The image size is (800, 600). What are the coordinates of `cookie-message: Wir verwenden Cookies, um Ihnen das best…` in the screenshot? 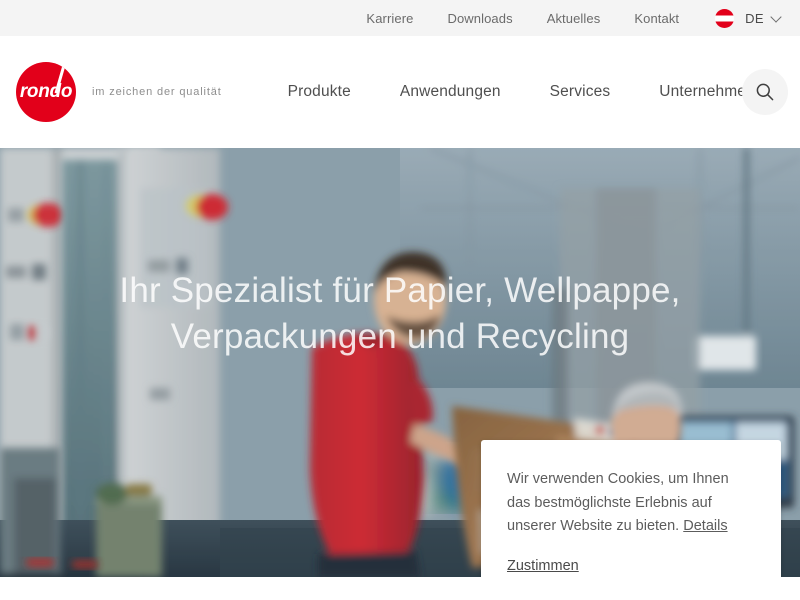 It's located at (631, 503).